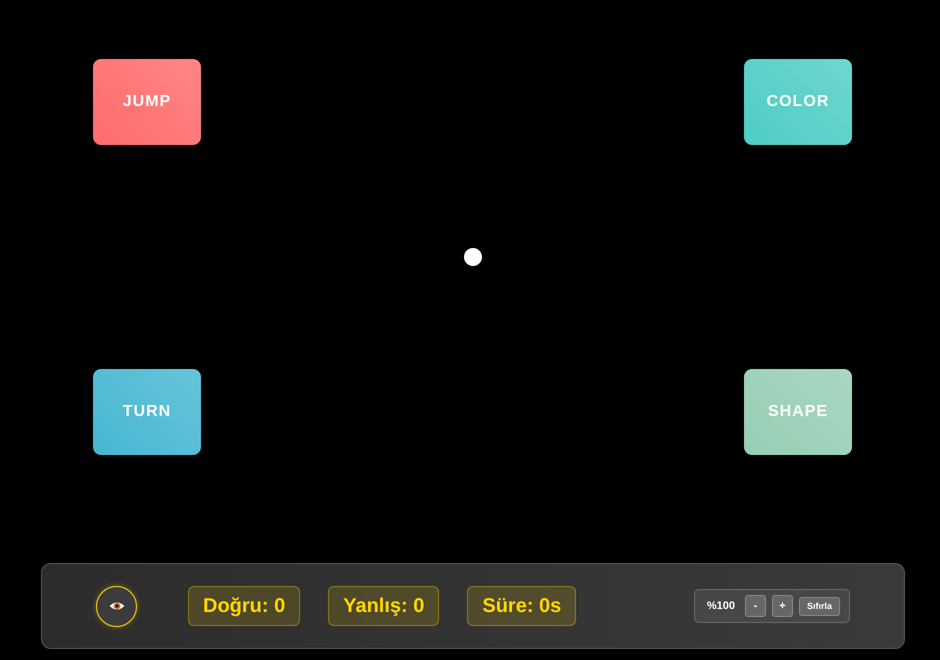 This screenshot has width=940, height=660. I want to click on eye-toggle-button, so click(116, 606).